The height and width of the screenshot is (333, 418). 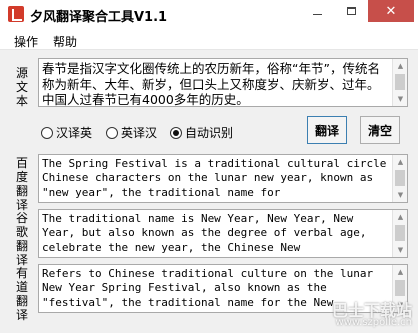 What do you see at coordinates (21, 87) in the screenshot?
I see `source-label: 源文本` at bounding box center [21, 87].